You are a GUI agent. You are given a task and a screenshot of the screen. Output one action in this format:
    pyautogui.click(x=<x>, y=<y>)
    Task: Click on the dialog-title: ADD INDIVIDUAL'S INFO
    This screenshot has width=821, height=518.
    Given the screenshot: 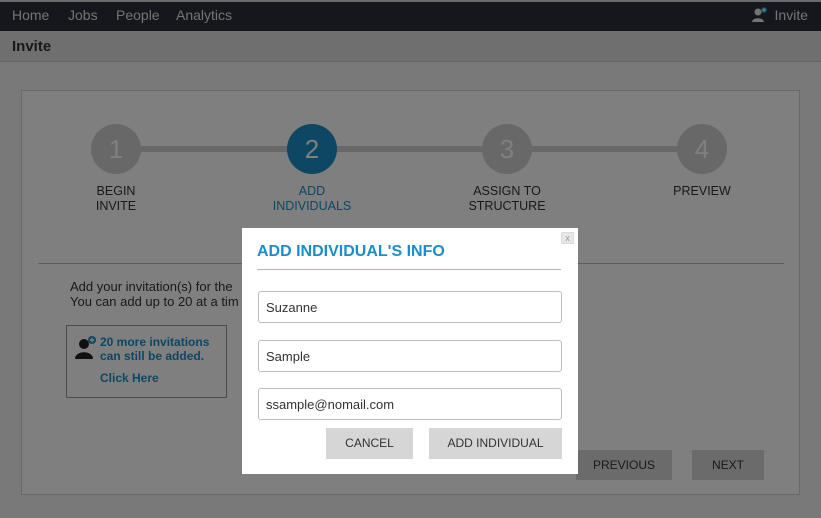 What is the action you would take?
    pyautogui.click(x=351, y=251)
    